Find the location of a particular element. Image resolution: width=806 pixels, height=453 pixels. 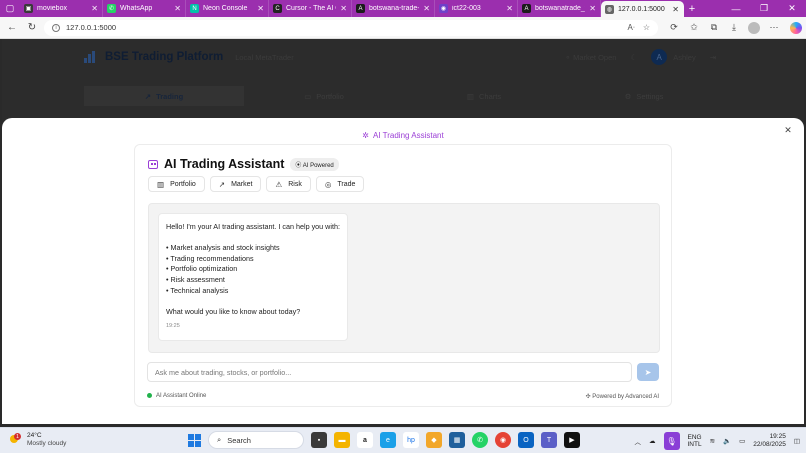

nav-tab-portfolio: ▭ Portfolio is located at coordinates (324, 96).